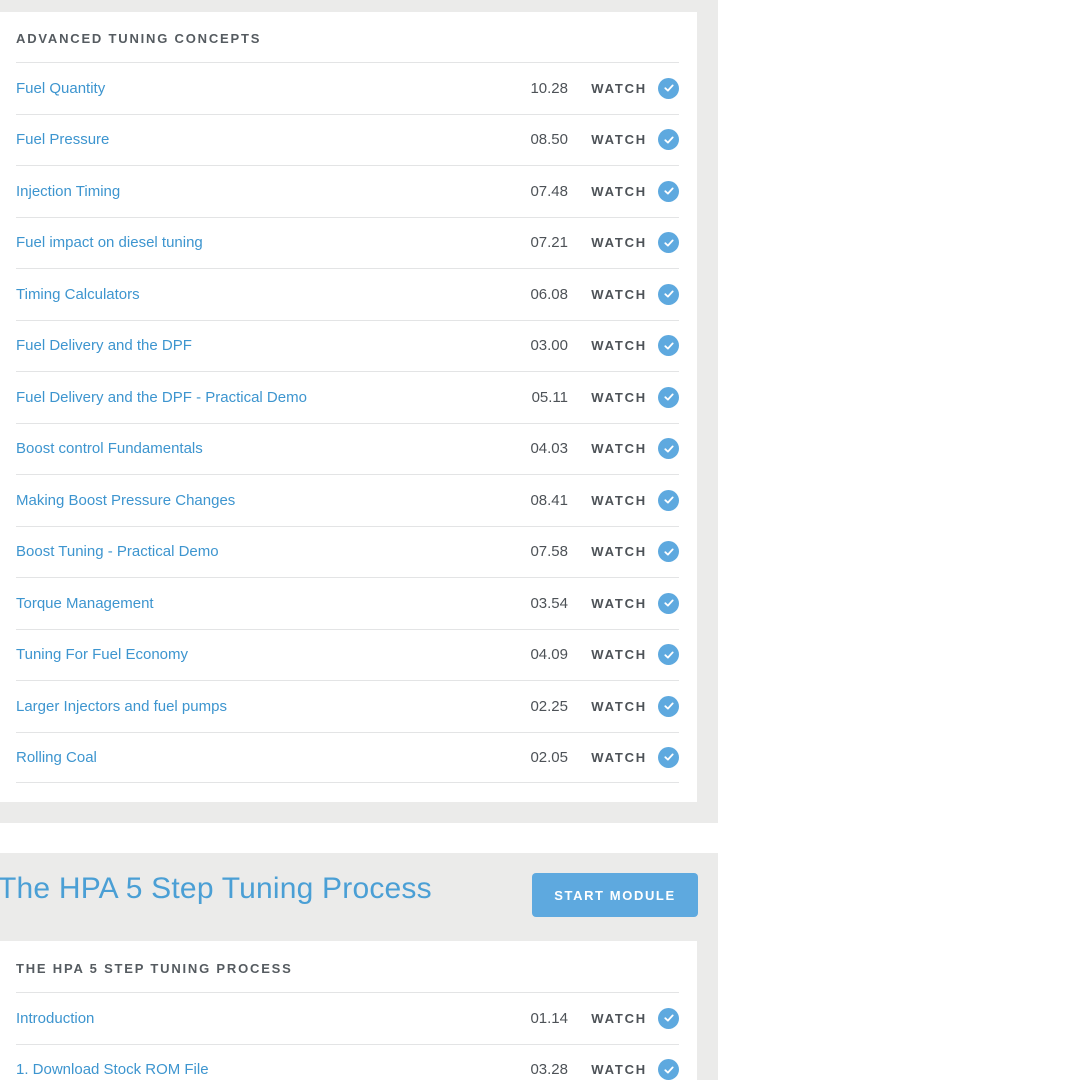  I want to click on lesson-row: Fuel impact on diesel tuning 07.21 WATCH, so click(347, 242).